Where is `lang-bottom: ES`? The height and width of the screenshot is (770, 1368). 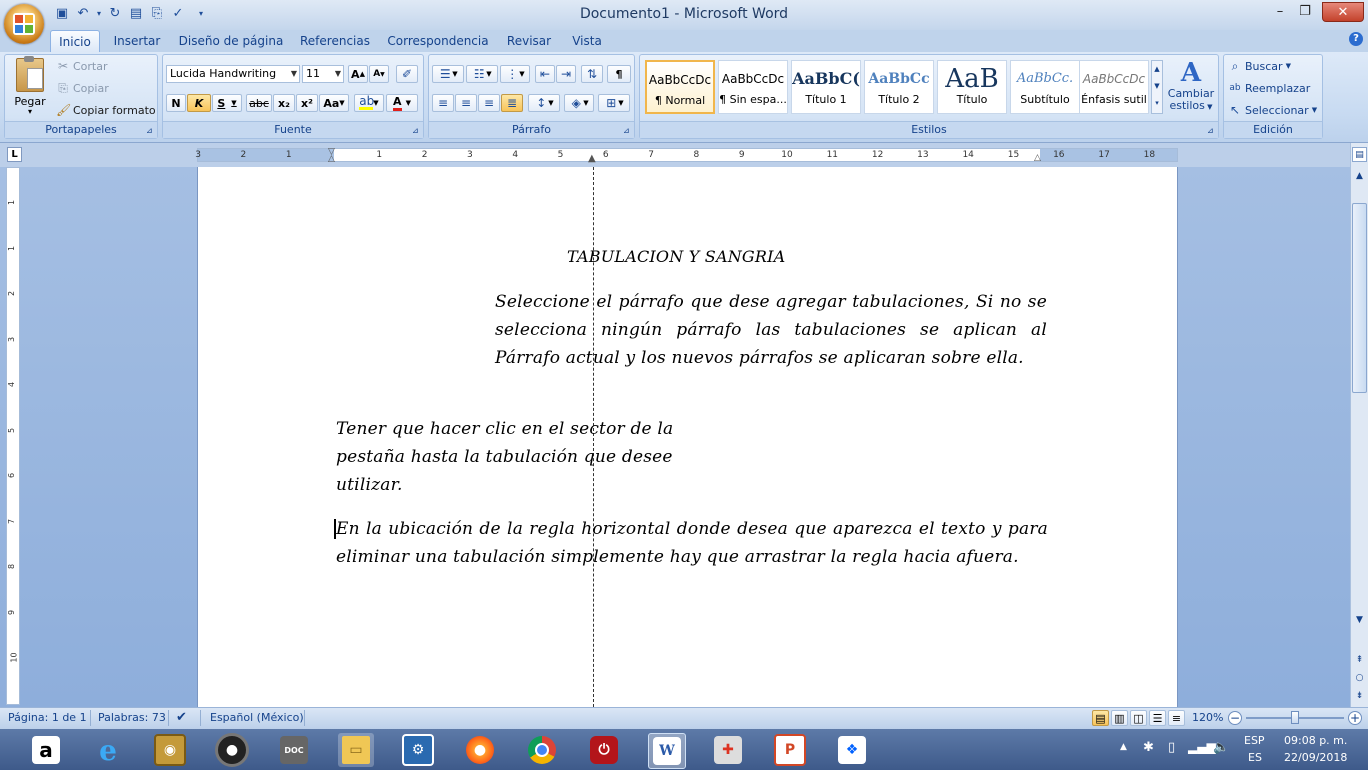
lang-bottom: ES is located at coordinates (1255, 757).